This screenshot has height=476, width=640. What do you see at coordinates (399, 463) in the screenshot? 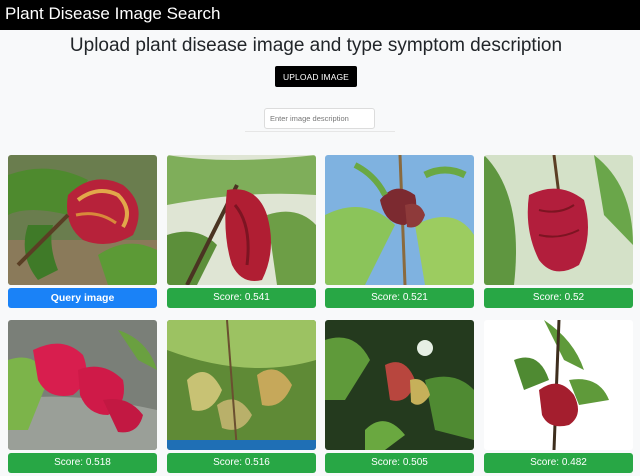
I see `result-score-label: Score: 0.505` at bounding box center [399, 463].